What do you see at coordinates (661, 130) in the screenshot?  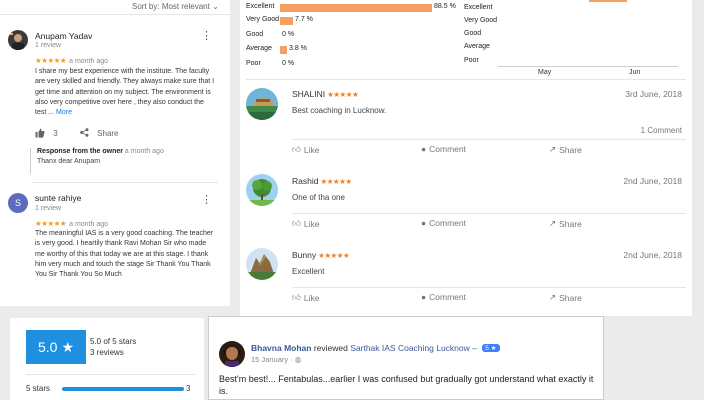 I see `comments-count: 1 Comment` at bounding box center [661, 130].